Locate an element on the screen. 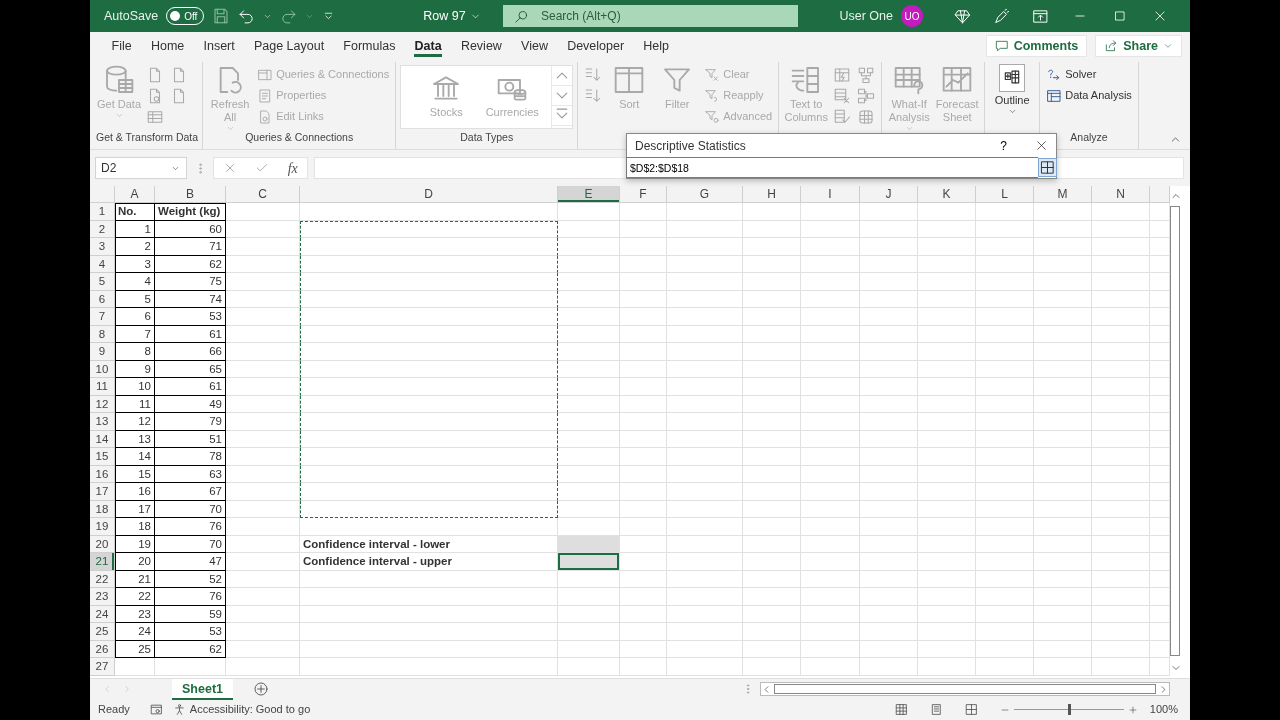  row-header: 21 is located at coordinates (102, 562).